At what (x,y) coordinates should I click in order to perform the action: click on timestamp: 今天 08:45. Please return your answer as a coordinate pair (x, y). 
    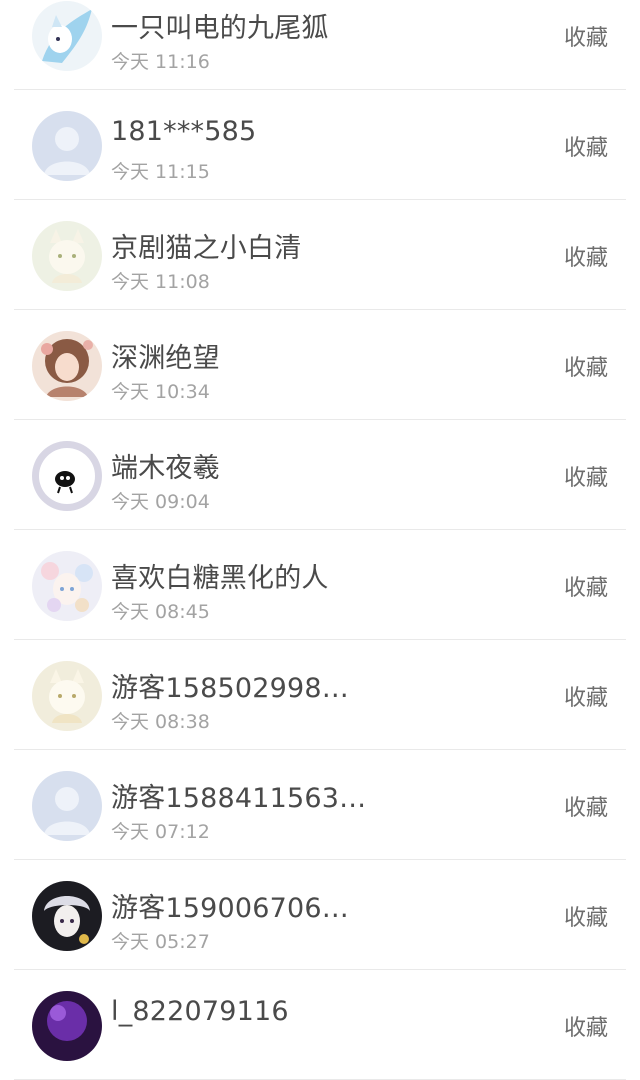
    Looking at the image, I should click on (160, 612).